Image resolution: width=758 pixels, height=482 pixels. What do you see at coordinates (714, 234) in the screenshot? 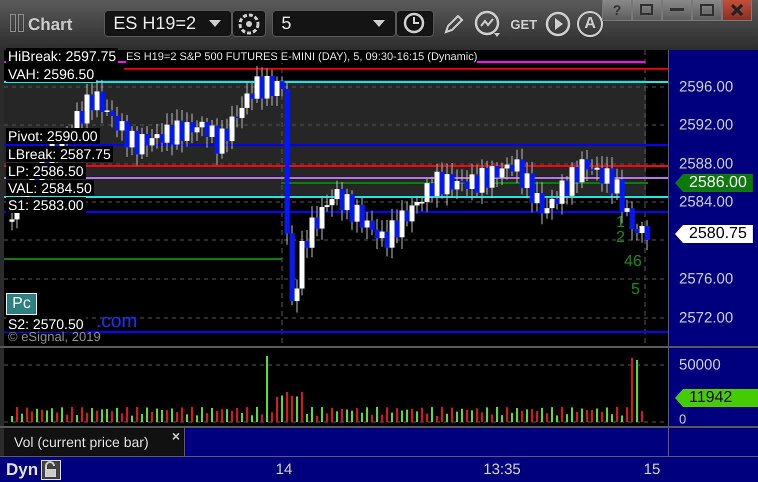
I see `last-price-tag: 2580.75` at bounding box center [714, 234].